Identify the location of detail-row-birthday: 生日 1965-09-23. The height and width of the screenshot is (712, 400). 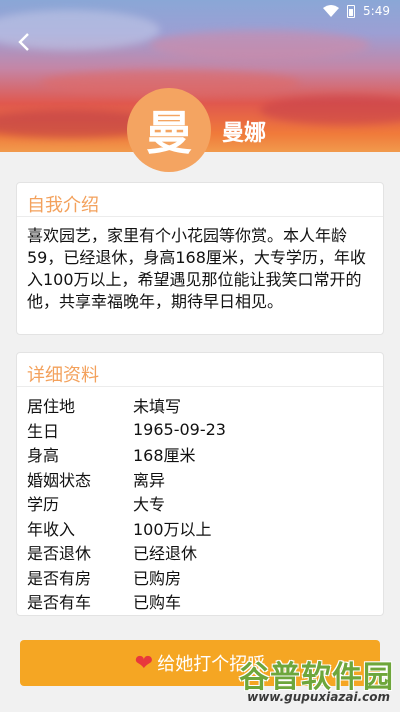
(200, 430).